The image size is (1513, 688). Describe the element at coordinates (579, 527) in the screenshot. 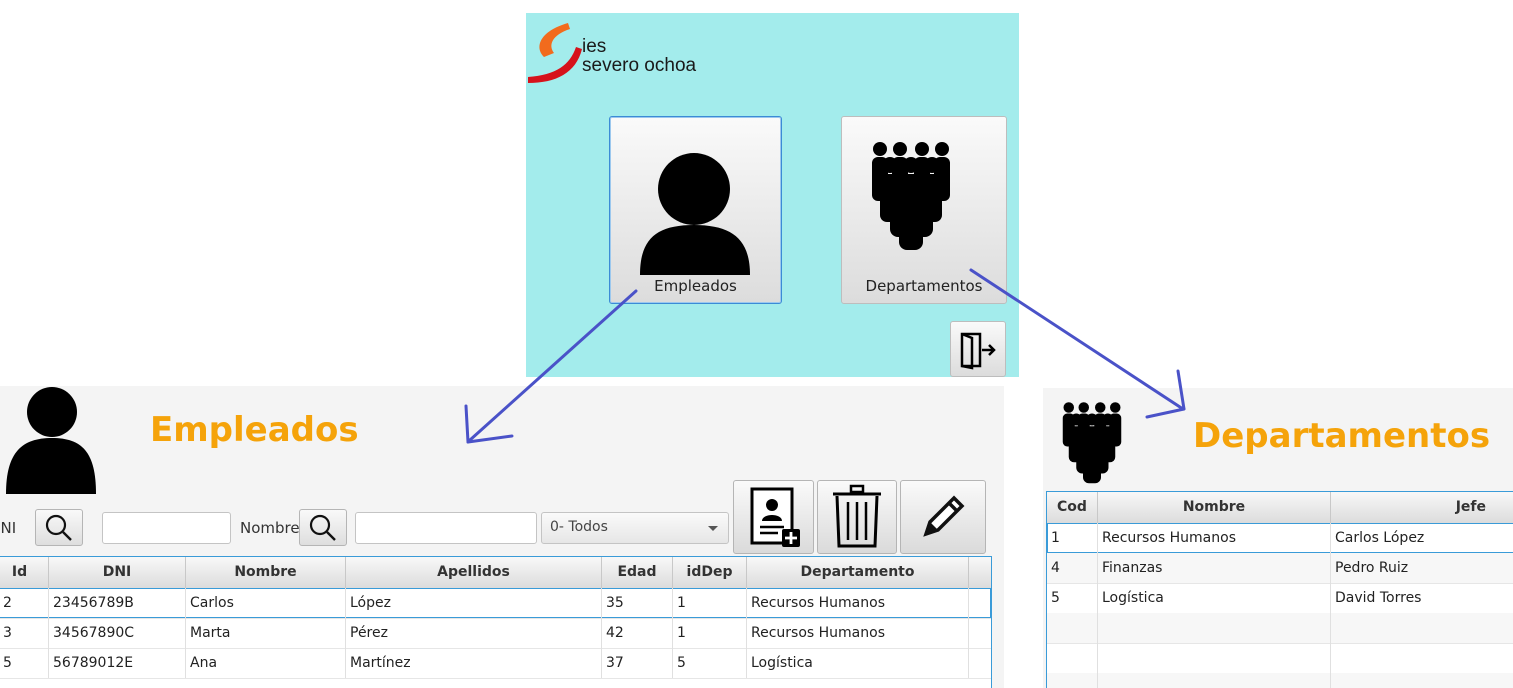

I see `department-filter-value: 0- Todos` at that location.